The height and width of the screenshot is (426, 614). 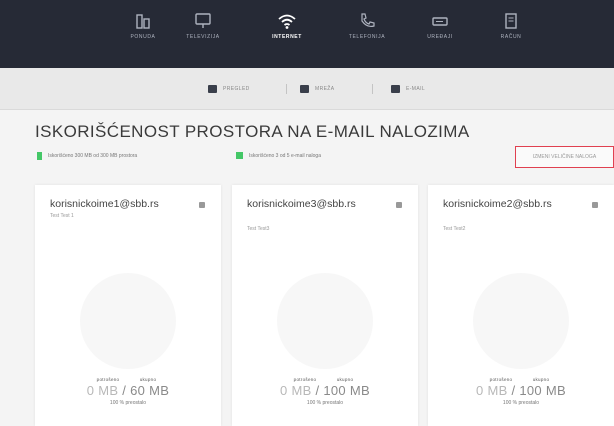 I want to click on nav-item-uredjaji: UREĐAJI, so click(x=440, y=26).